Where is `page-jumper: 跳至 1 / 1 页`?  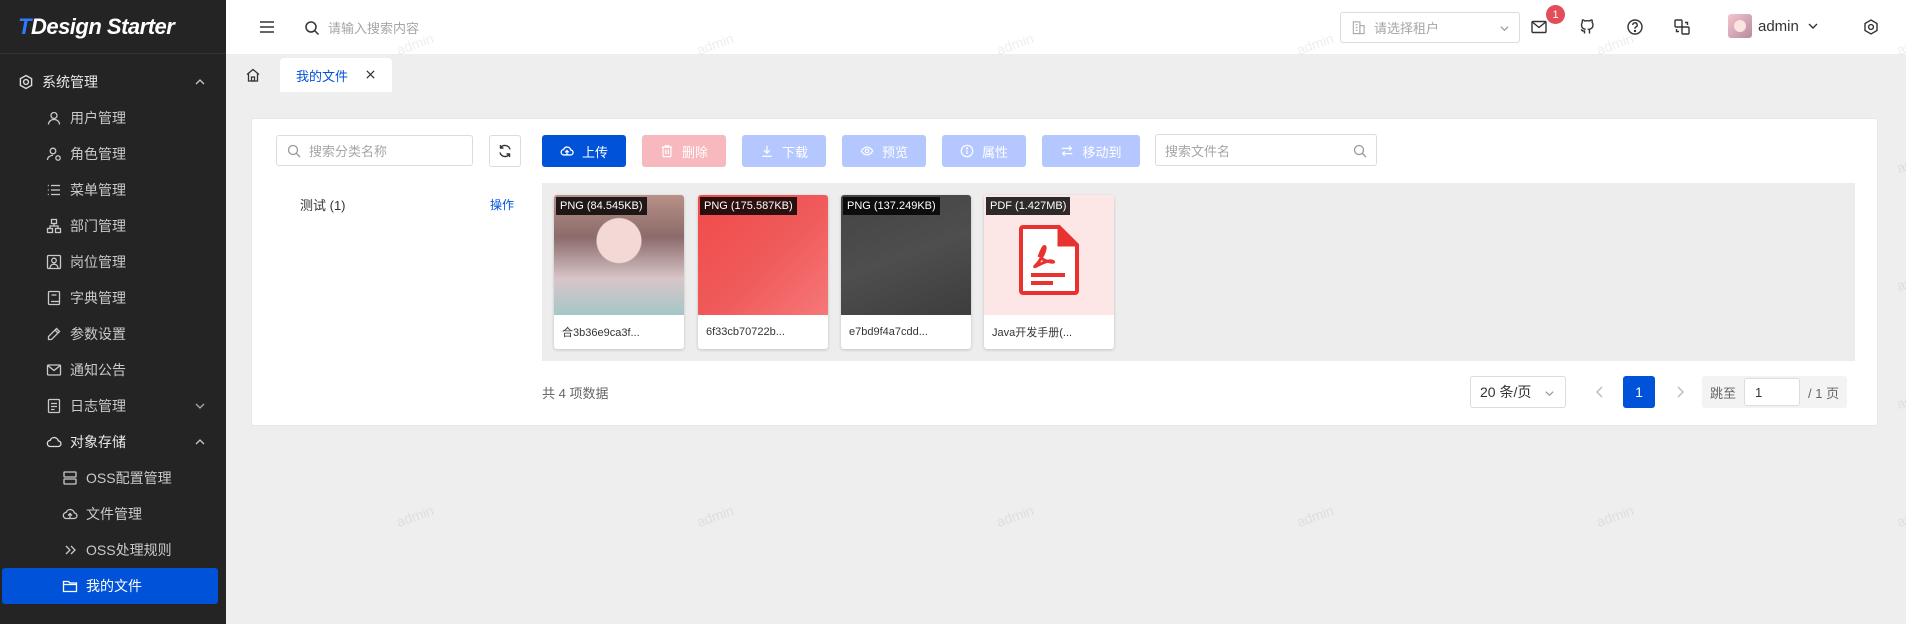
page-jumper: 跳至 1 / 1 页 is located at coordinates (1775, 392).